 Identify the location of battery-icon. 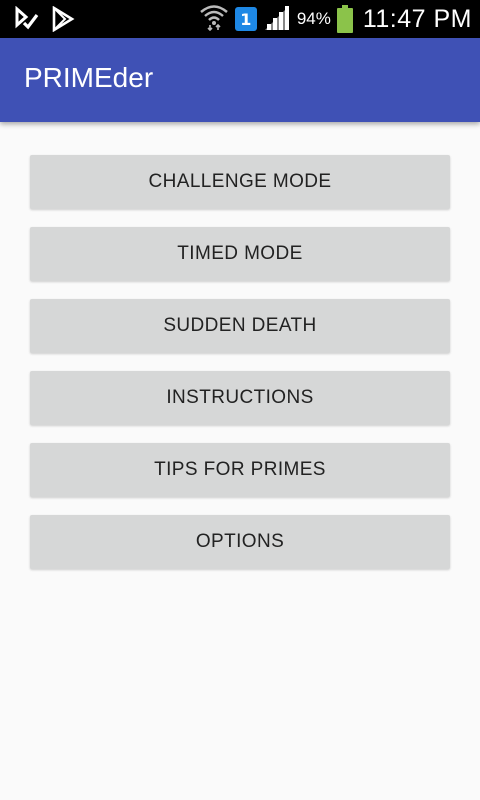
(344, 19).